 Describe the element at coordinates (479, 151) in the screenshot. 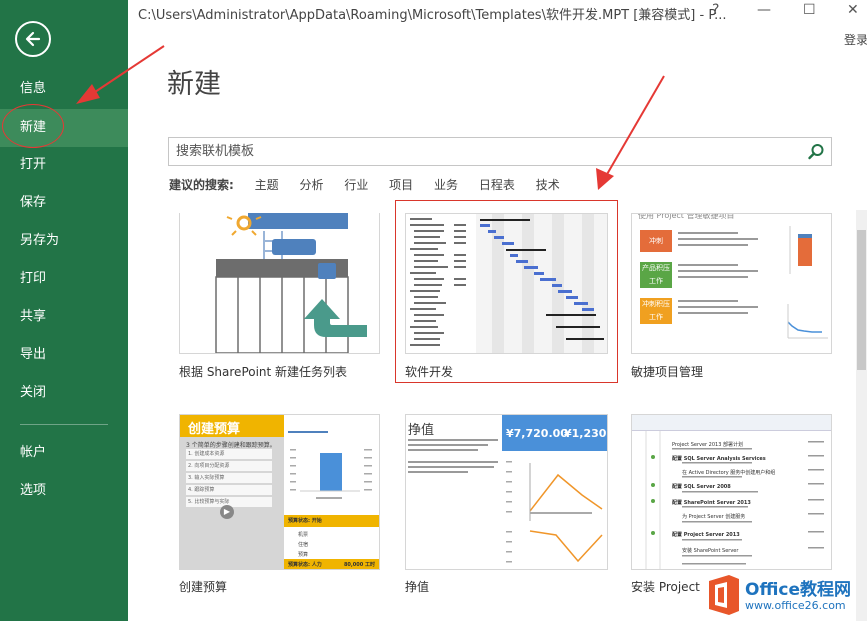

I see `template-search-input` at that location.